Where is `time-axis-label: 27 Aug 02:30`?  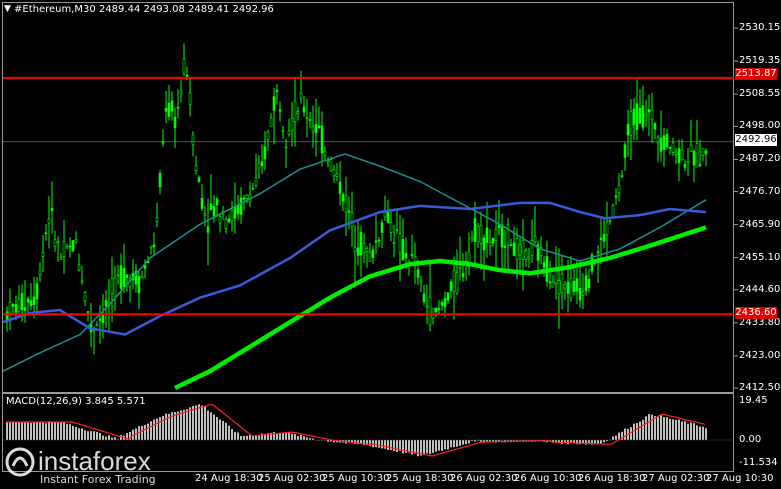 time-axis-label: 27 Aug 02:30 is located at coordinates (676, 478).